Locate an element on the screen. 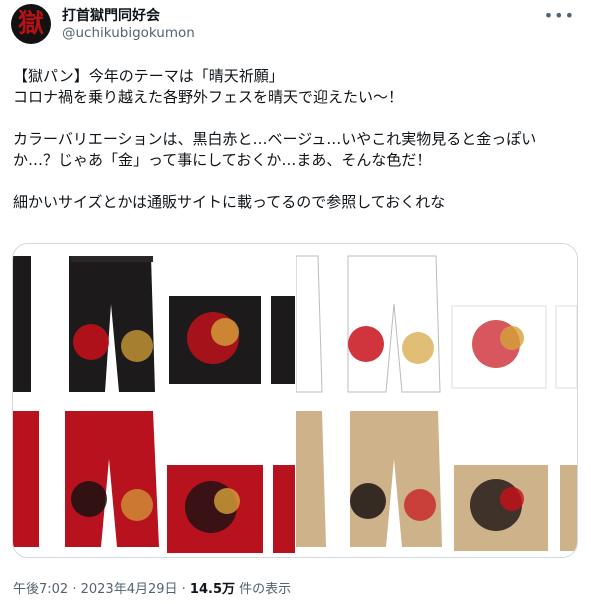 This screenshot has height=604, width=591. media-panel-black is located at coordinates (154, 322).